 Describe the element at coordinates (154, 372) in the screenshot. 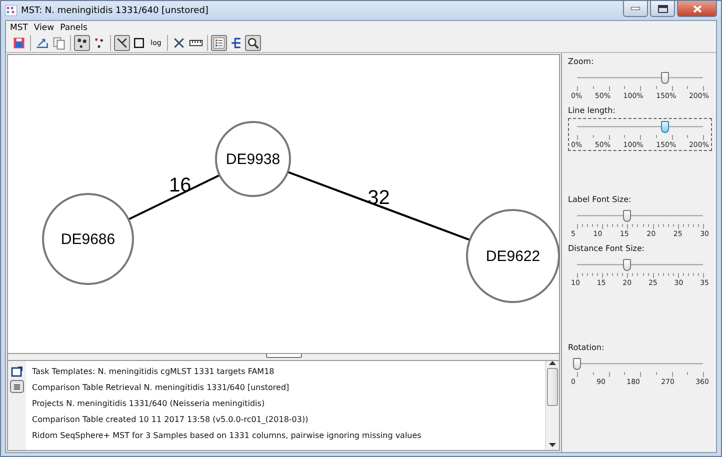

I see `log-line: Task Templates: N. meningitidis cgMLST 1331 targets FAM18` at that location.